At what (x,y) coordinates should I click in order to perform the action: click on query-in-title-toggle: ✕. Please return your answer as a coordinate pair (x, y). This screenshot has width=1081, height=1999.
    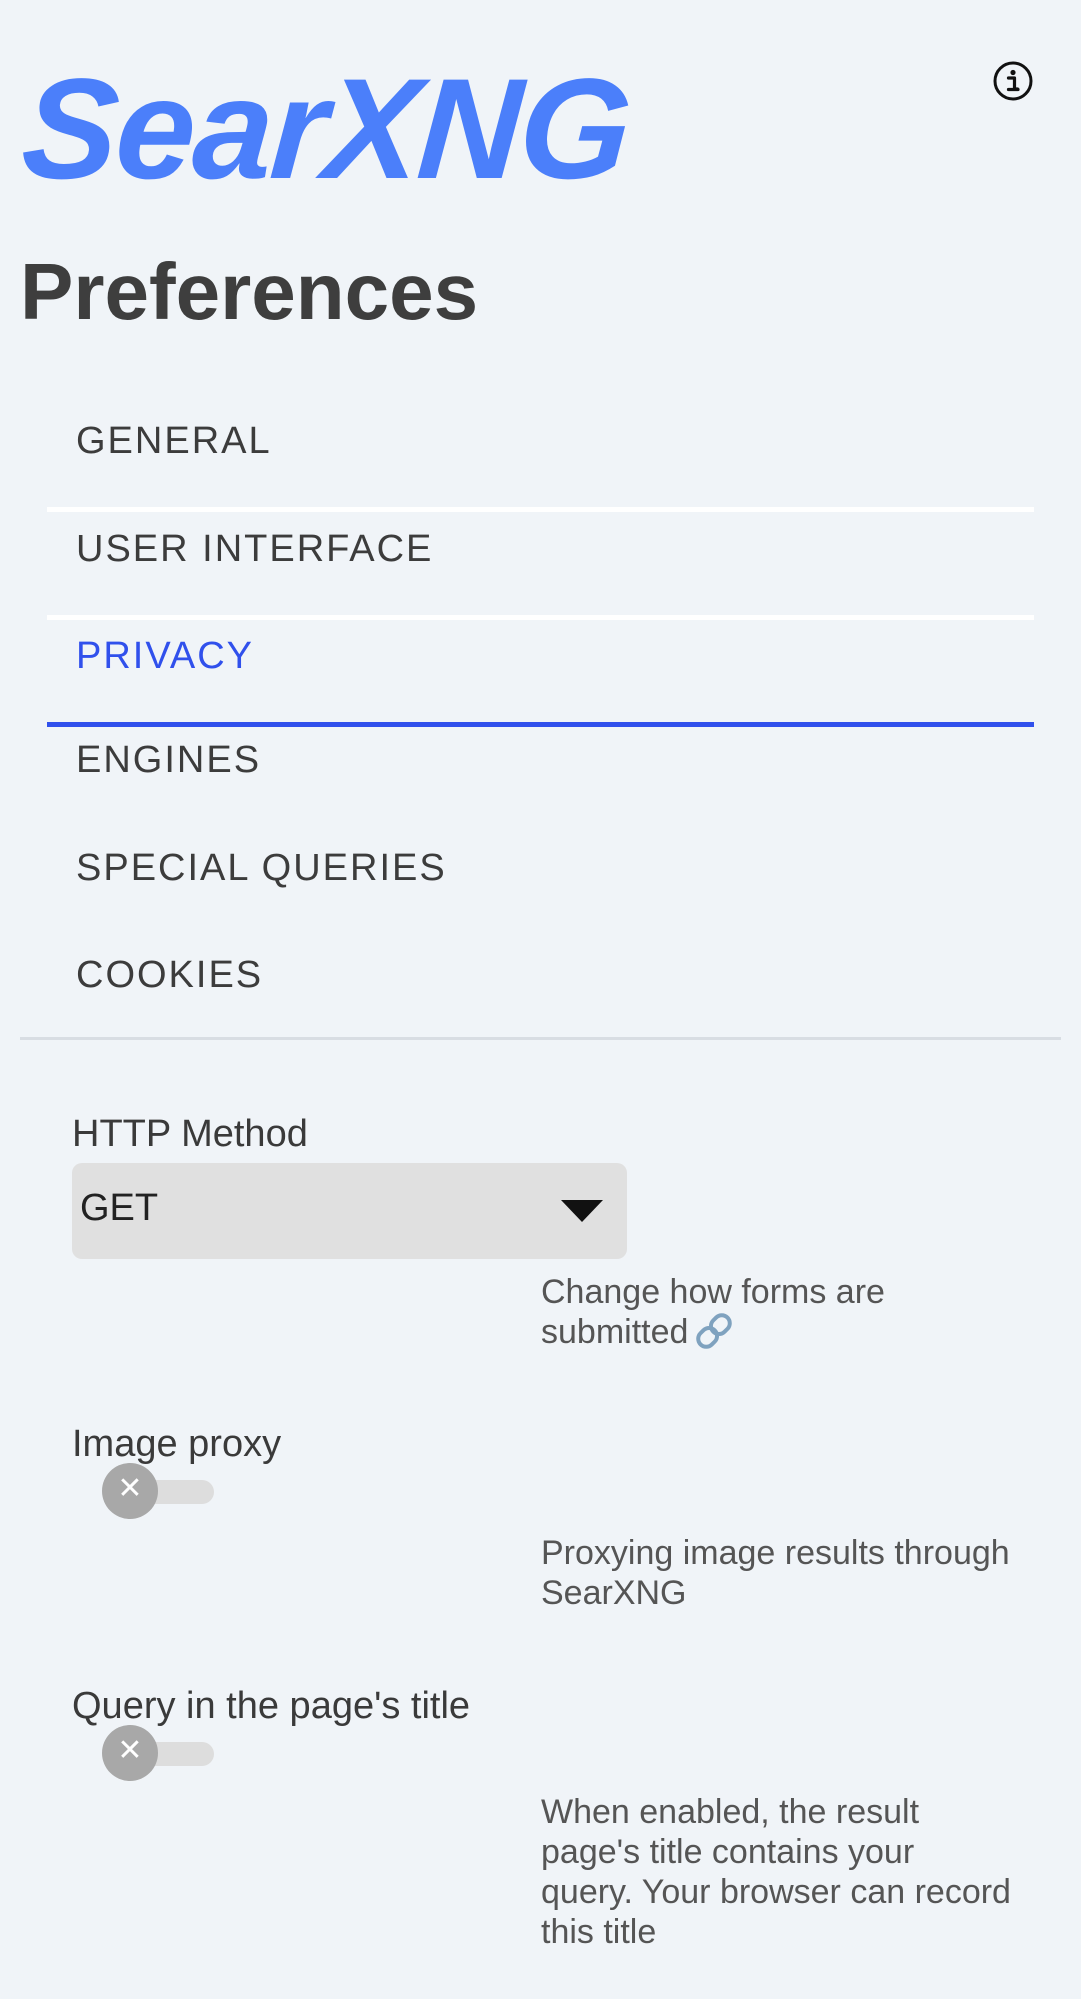
    Looking at the image, I should click on (157, 1753).